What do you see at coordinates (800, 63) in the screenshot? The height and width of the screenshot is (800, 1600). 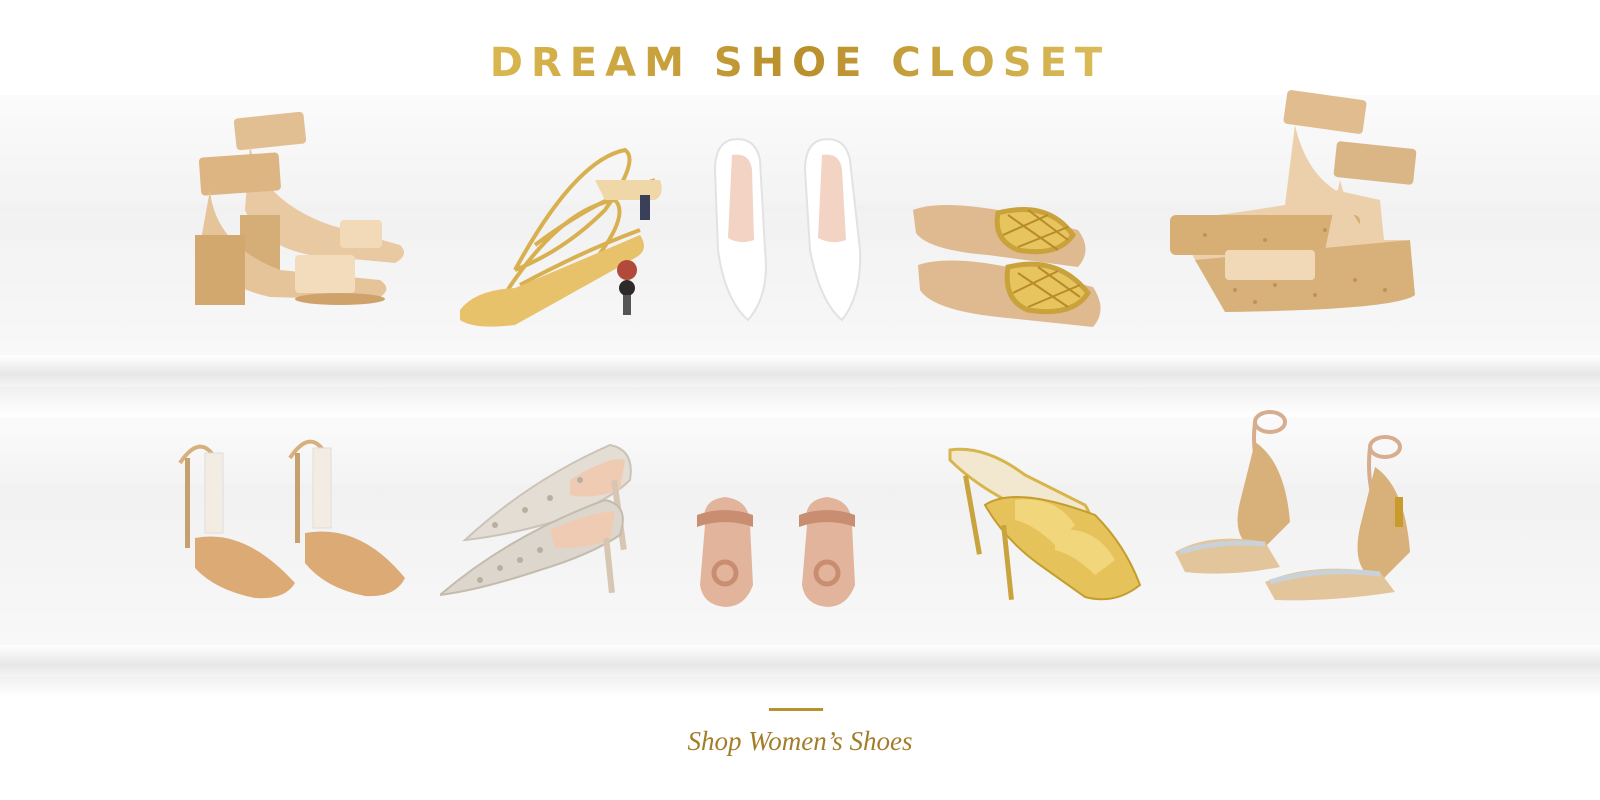 I see `page-title: DREAM SHOE CLOSET` at bounding box center [800, 63].